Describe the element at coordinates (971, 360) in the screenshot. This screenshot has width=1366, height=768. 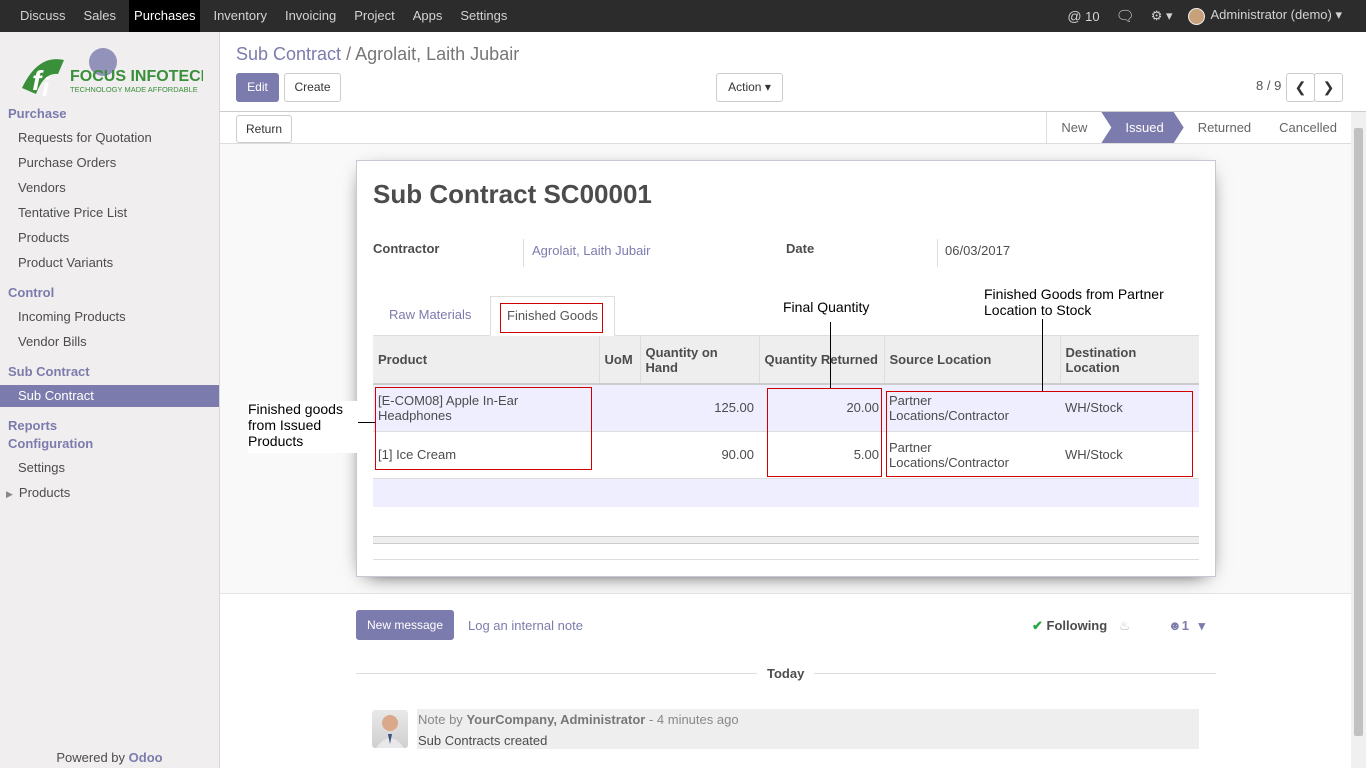
I see `col-source-location: Source Location` at that location.